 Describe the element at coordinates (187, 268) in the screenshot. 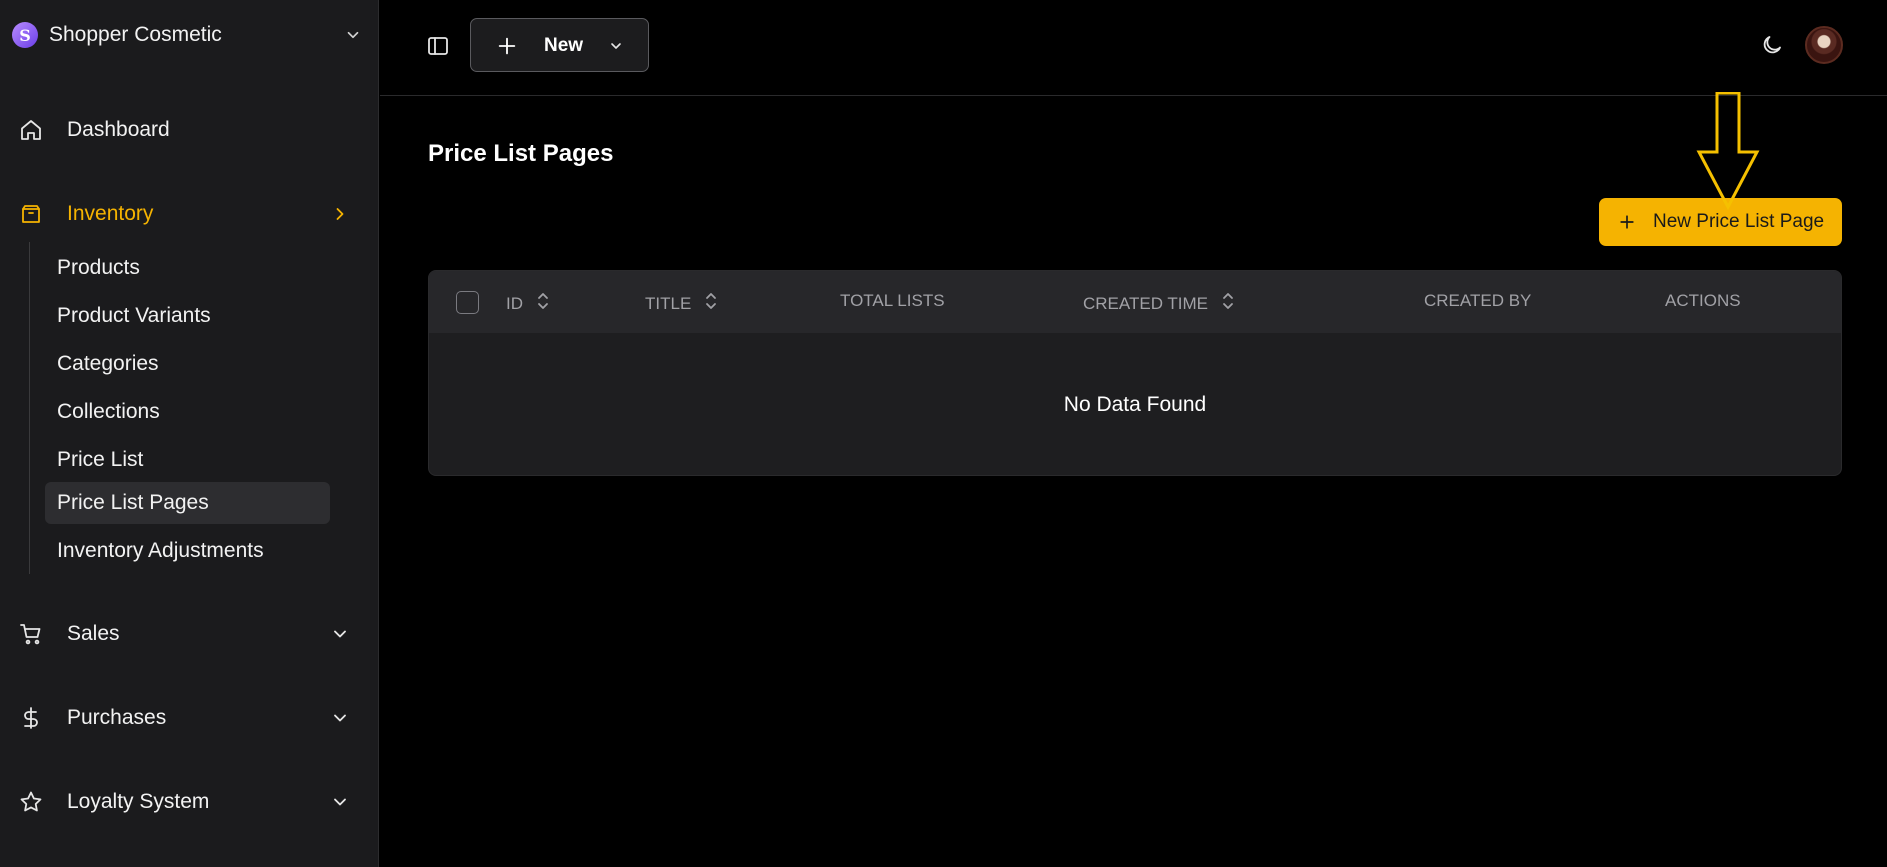

I see `sidebar-item-products: Products` at that location.